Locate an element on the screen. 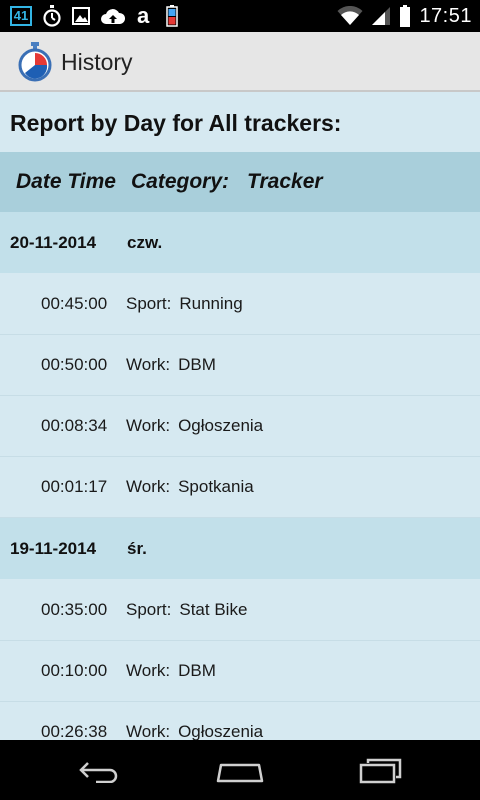  entry-row: 00:01:17 Work: Spotkania is located at coordinates (240, 487).